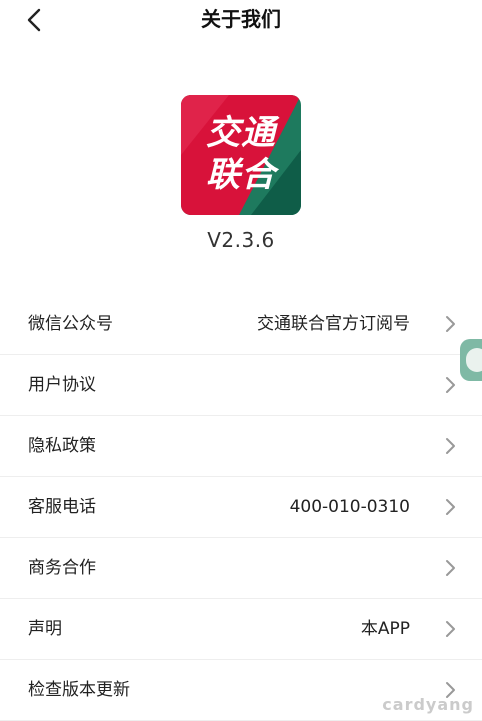 The width and height of the screenshot is (482, 721). What do you see at coordinates (70, 324) in the screenshot?
I see `list-item-label: 微信公众号` at bounding box center [70, 324].